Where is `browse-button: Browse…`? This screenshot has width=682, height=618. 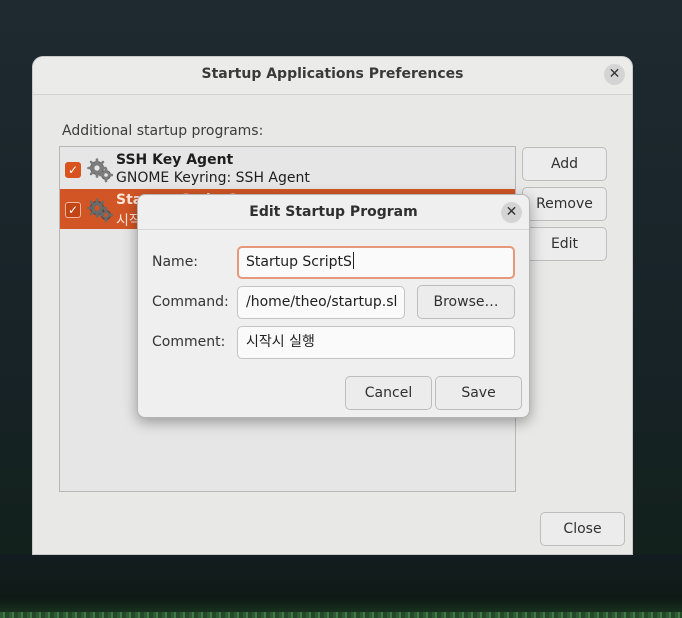
browse-button: Browse… is located at coordinates (466, 302).